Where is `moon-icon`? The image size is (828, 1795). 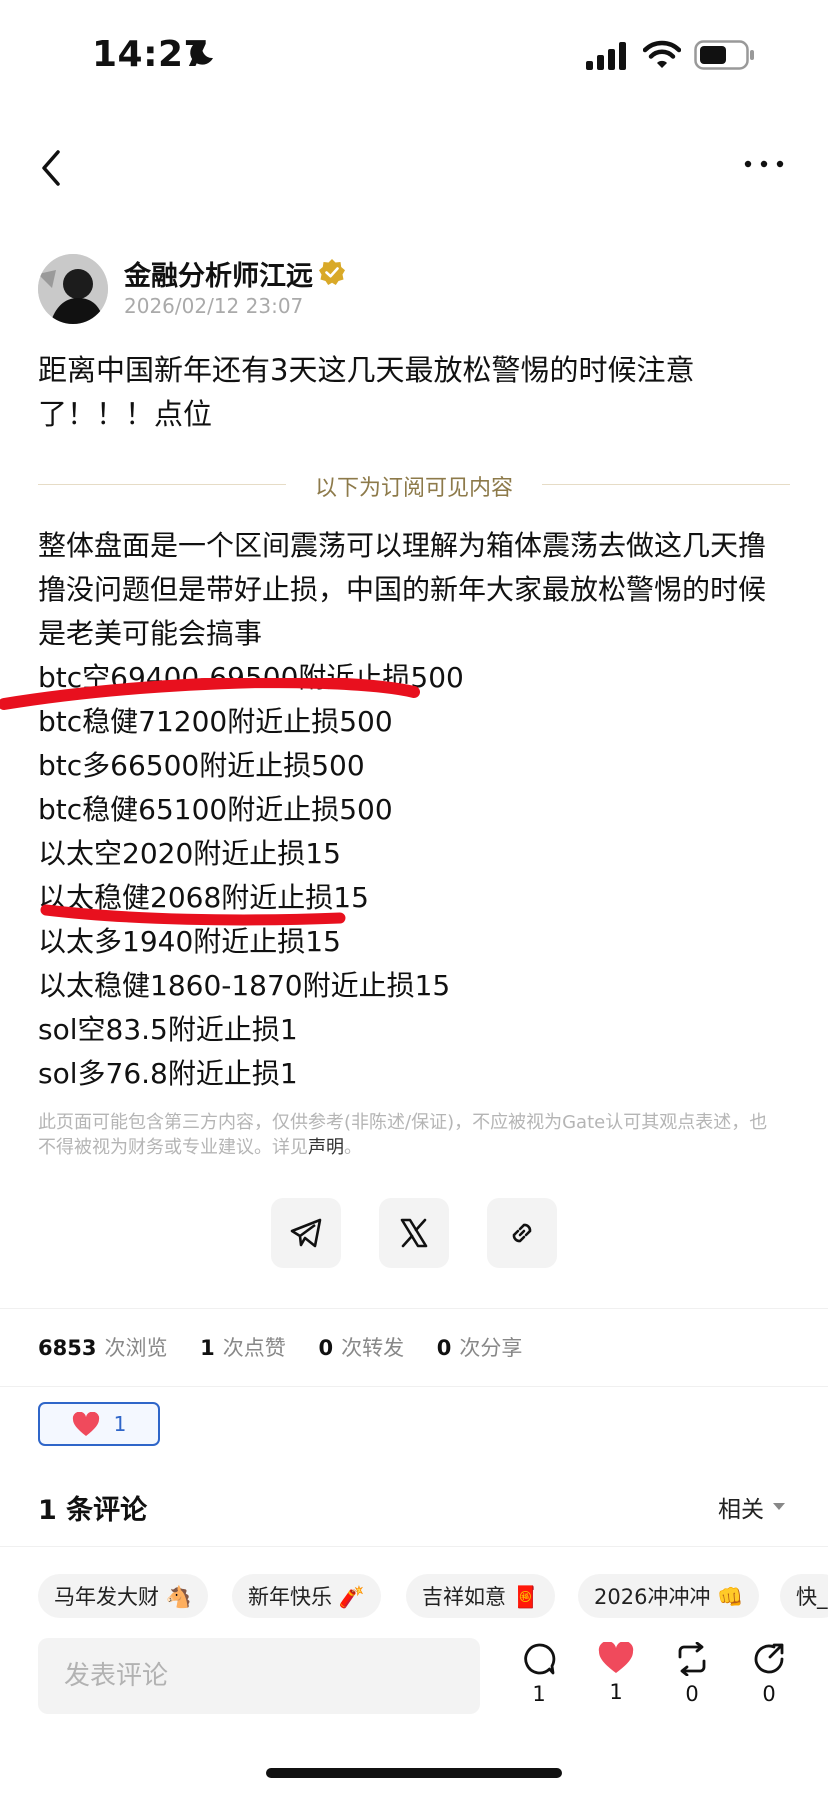
moon-icon is located at coordinates (201, 52).